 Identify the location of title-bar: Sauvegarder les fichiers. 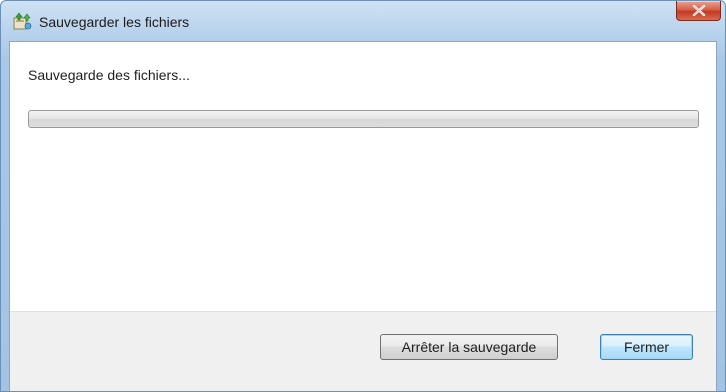
(363, 21).